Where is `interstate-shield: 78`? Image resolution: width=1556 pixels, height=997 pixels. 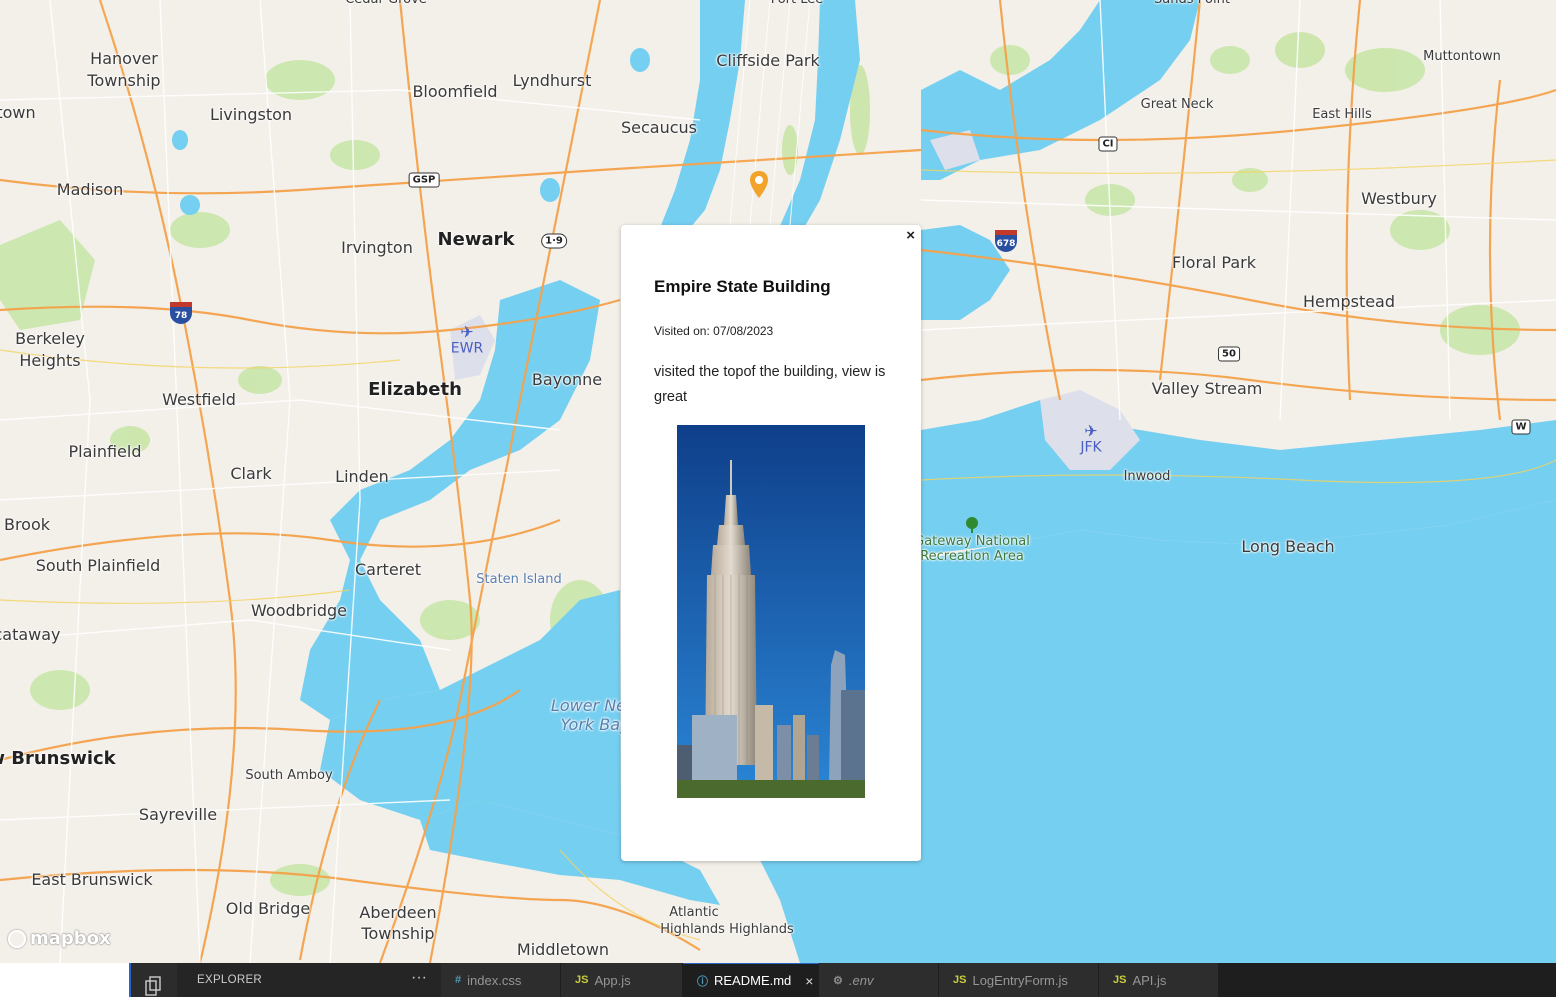
interstate-shield: 78 is located at coordinates (181, 313).